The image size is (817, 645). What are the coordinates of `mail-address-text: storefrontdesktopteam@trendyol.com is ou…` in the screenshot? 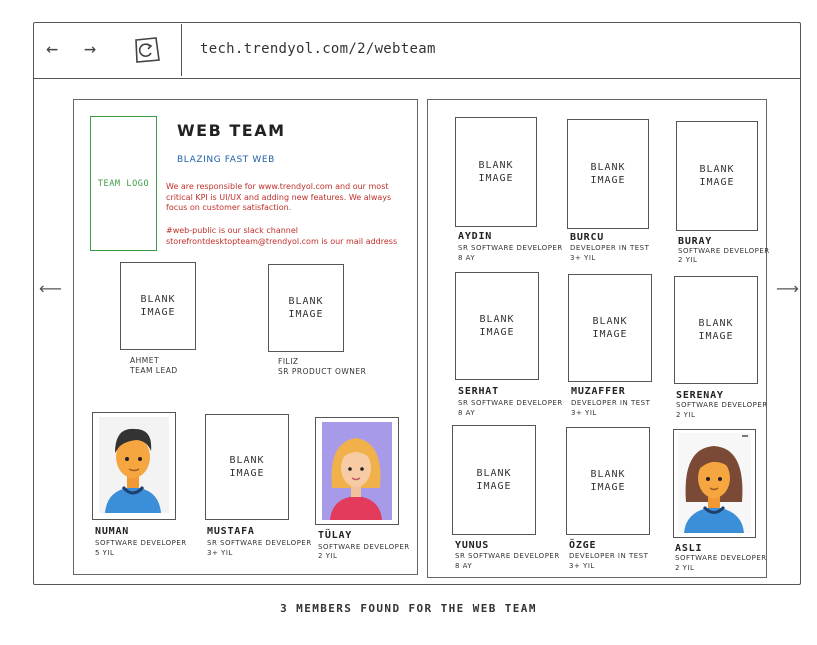 It's located at (282, 241).